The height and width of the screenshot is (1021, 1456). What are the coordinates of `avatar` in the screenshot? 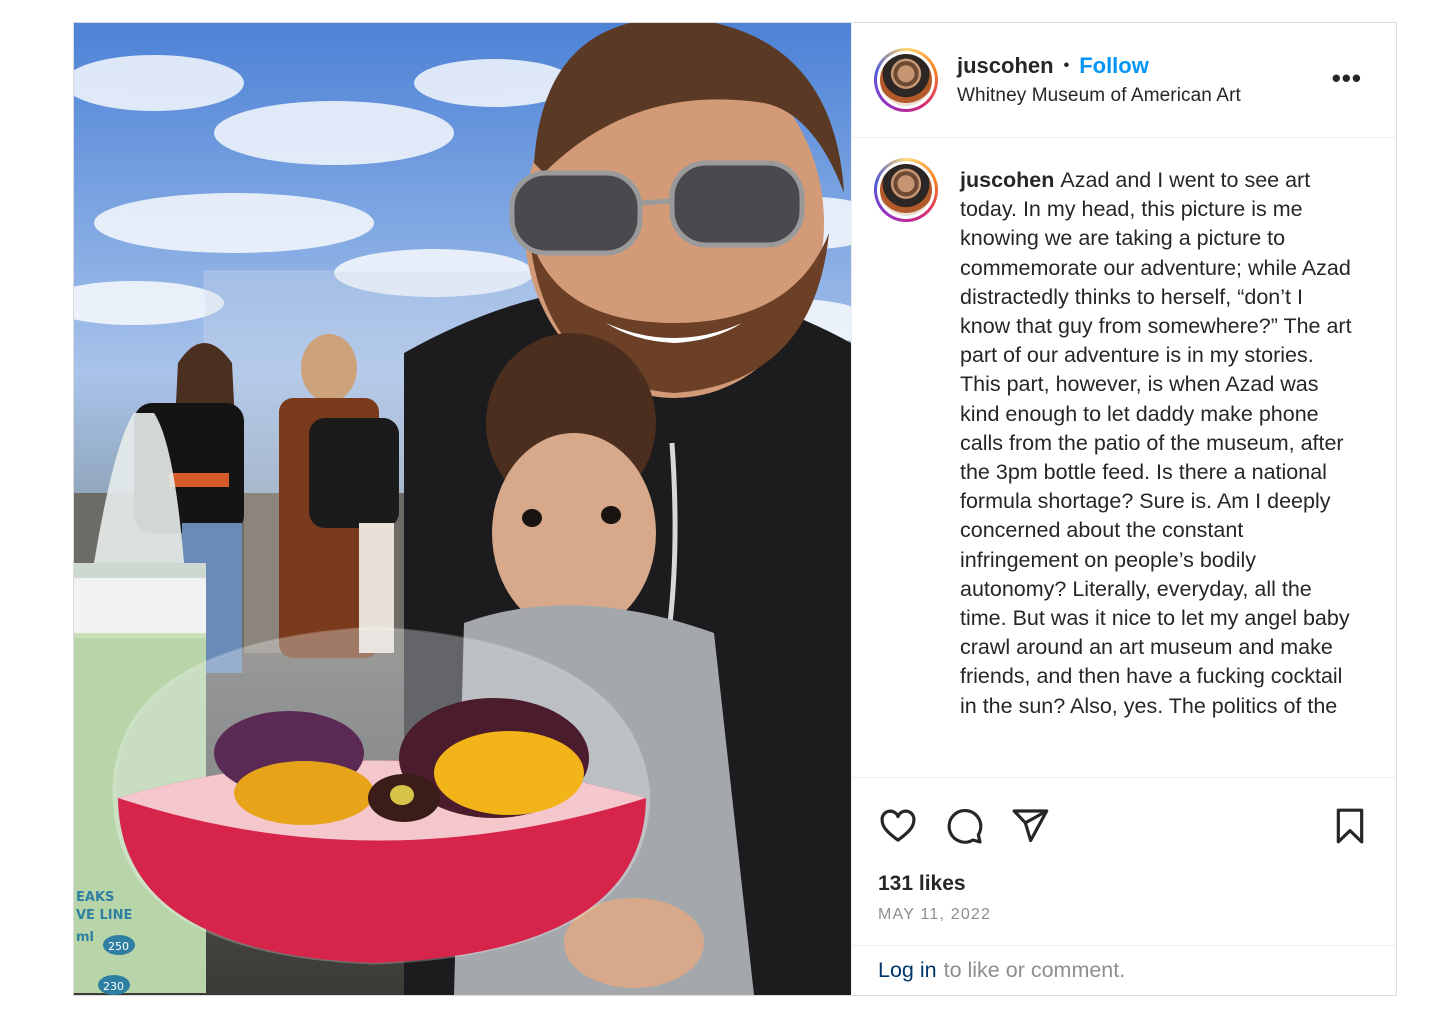 It's located at (906, 80).